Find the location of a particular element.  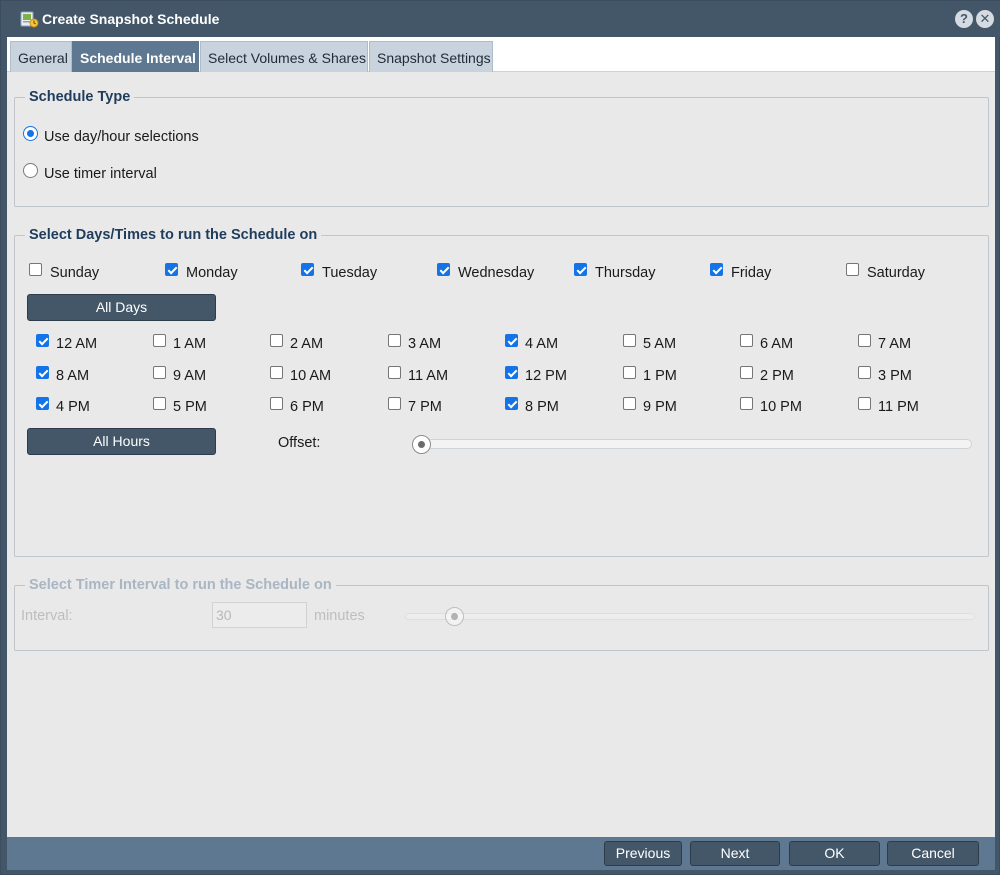

next-button: Next is located at coordinates (735, 853).